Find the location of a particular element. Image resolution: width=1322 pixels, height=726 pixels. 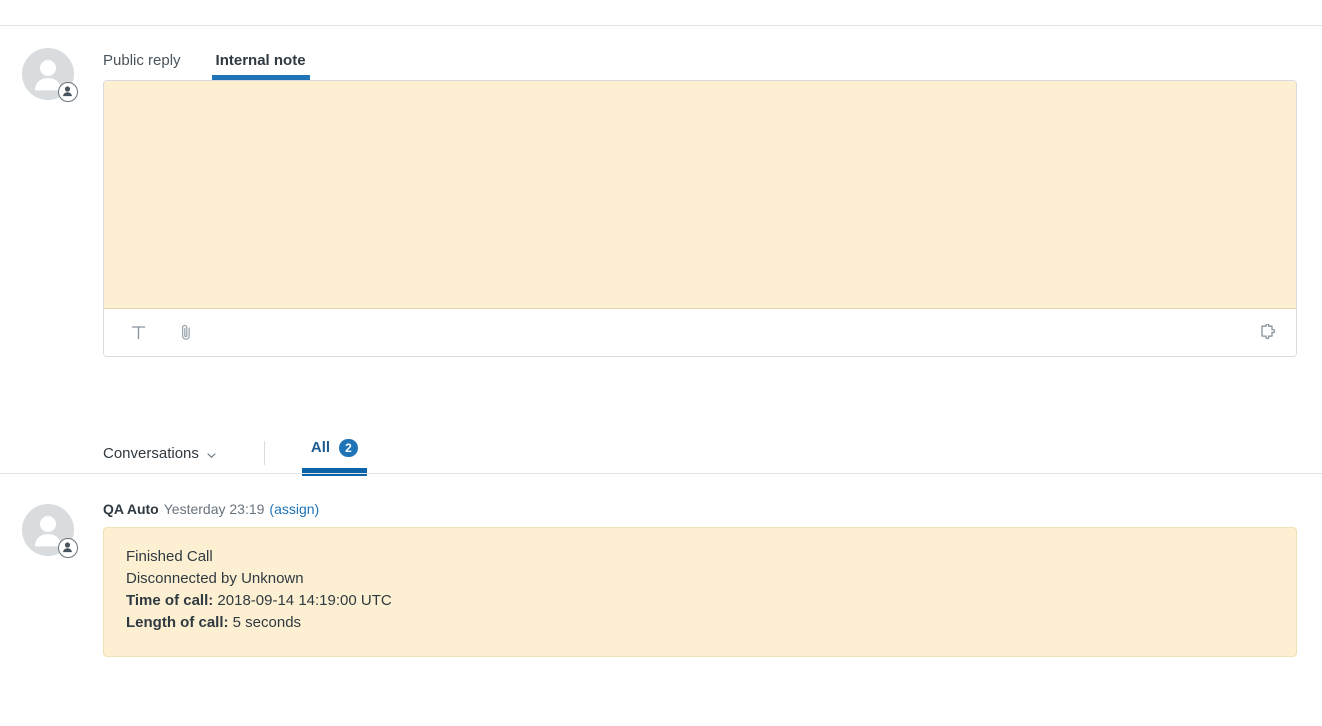

attachment-paperclip-icon is located at coordinates (186, 333).